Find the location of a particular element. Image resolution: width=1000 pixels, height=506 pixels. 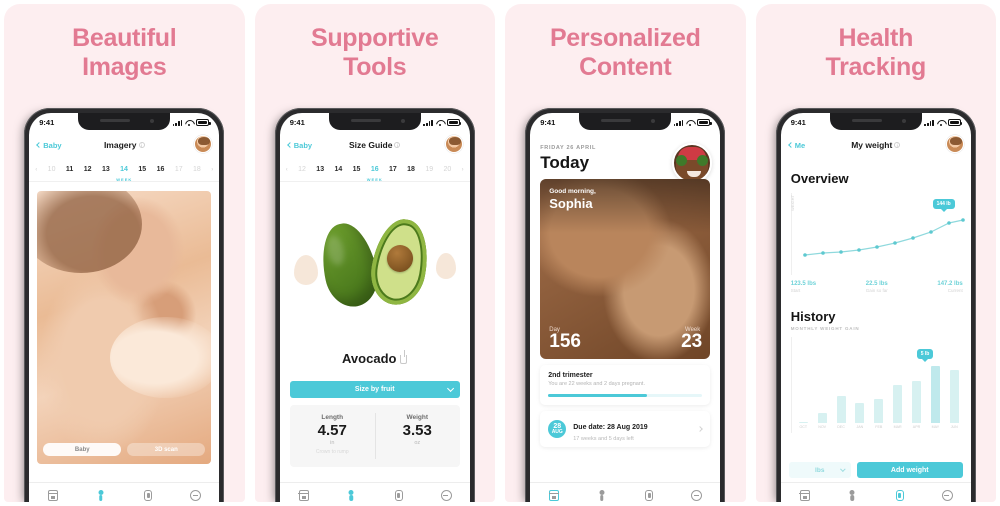

due-date-badge: 28 AUG is located at coordinates (557, 429).